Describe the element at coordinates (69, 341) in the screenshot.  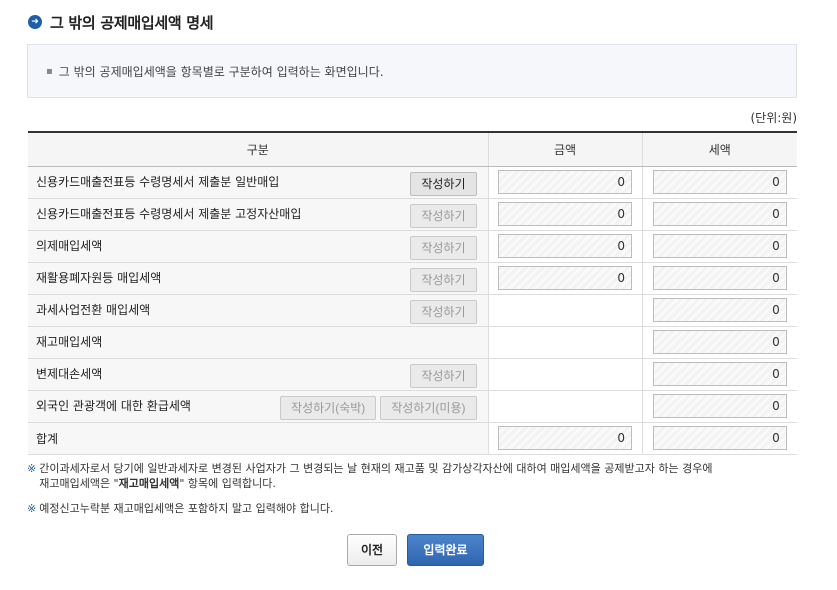
I see `row-label: 재고매입세액` at that location.